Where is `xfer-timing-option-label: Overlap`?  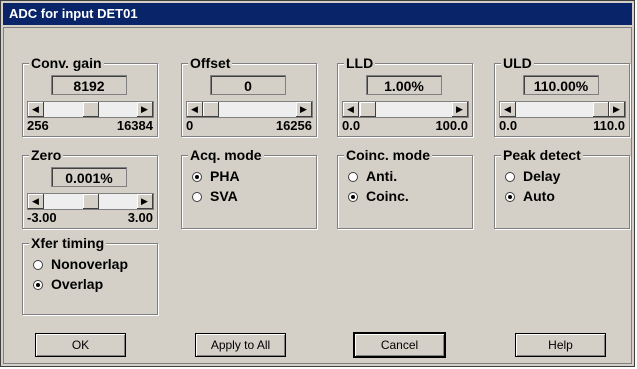 xfer-timing-option-label: Overlap is located at coordinates (77, 284).